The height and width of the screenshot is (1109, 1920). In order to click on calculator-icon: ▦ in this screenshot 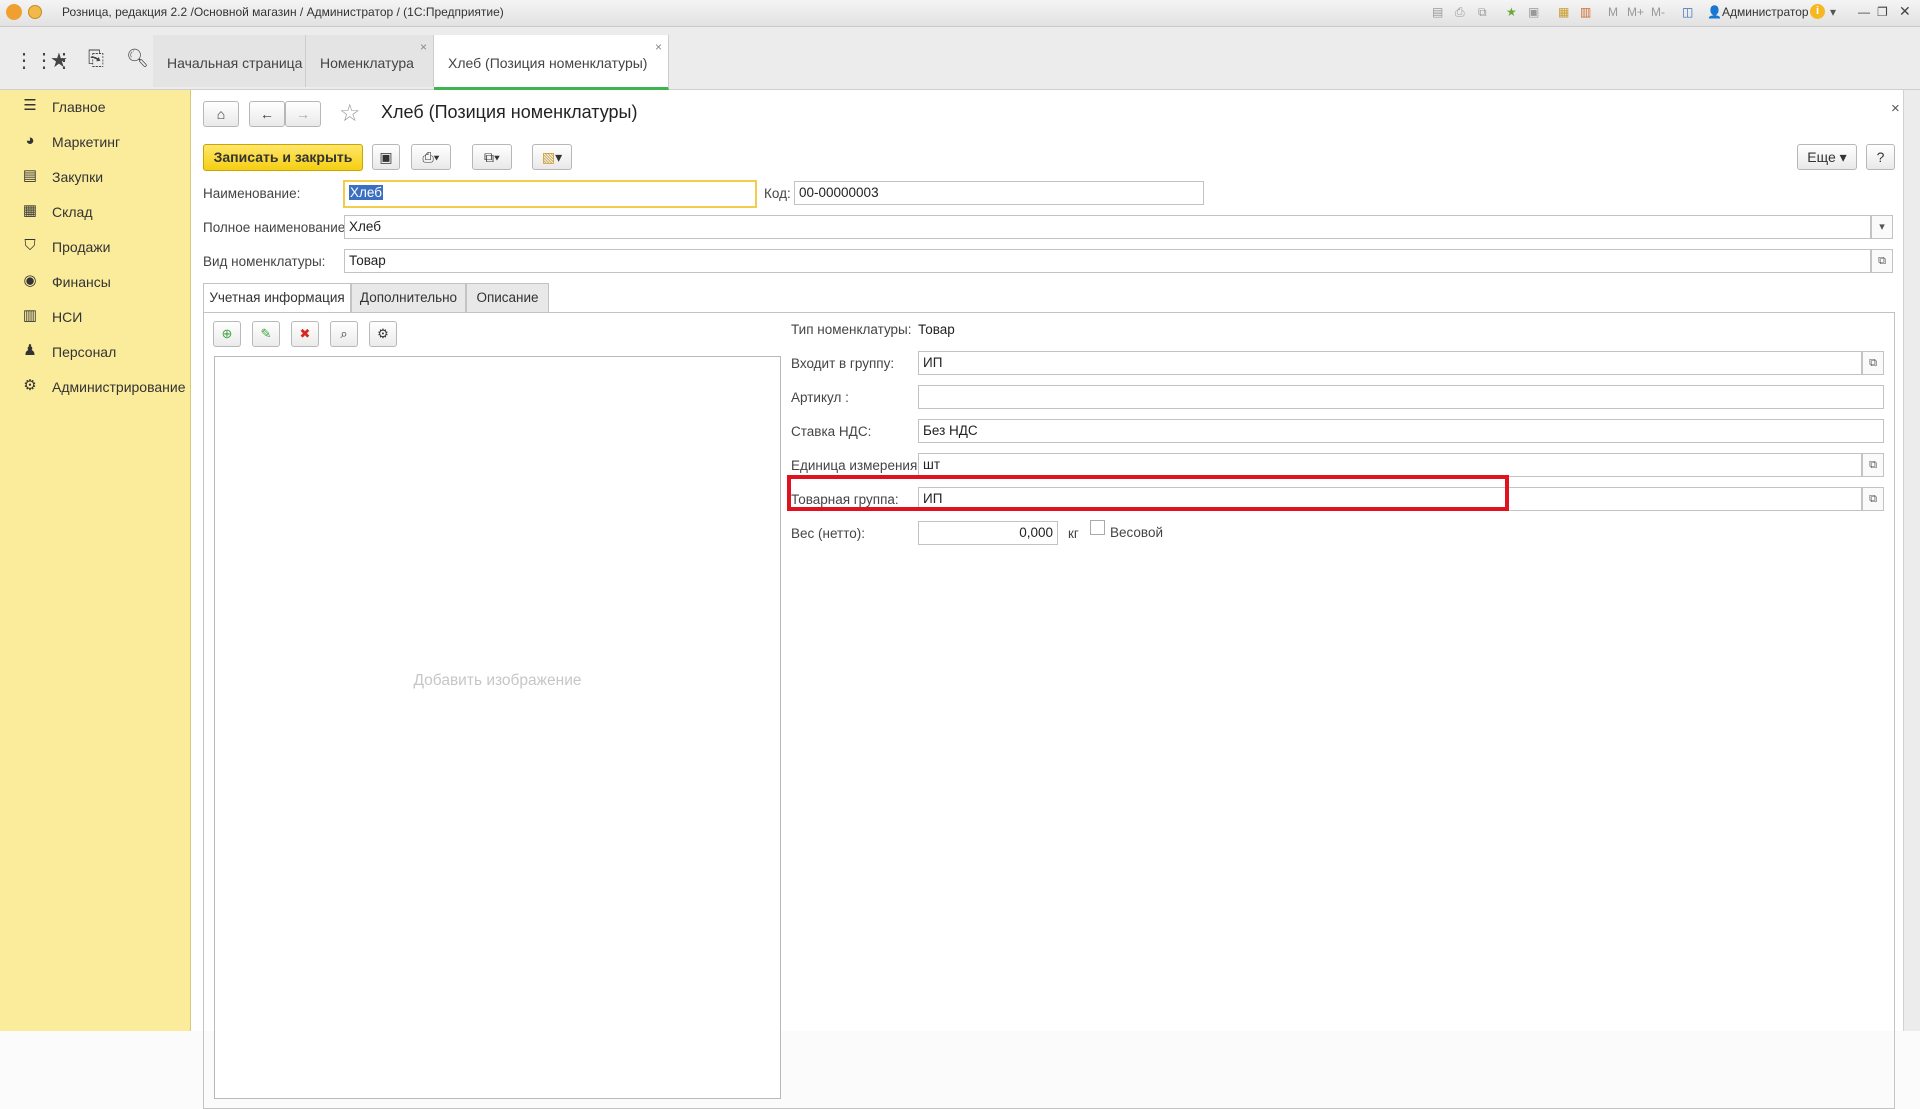, I will do `click(1563, 12)`.